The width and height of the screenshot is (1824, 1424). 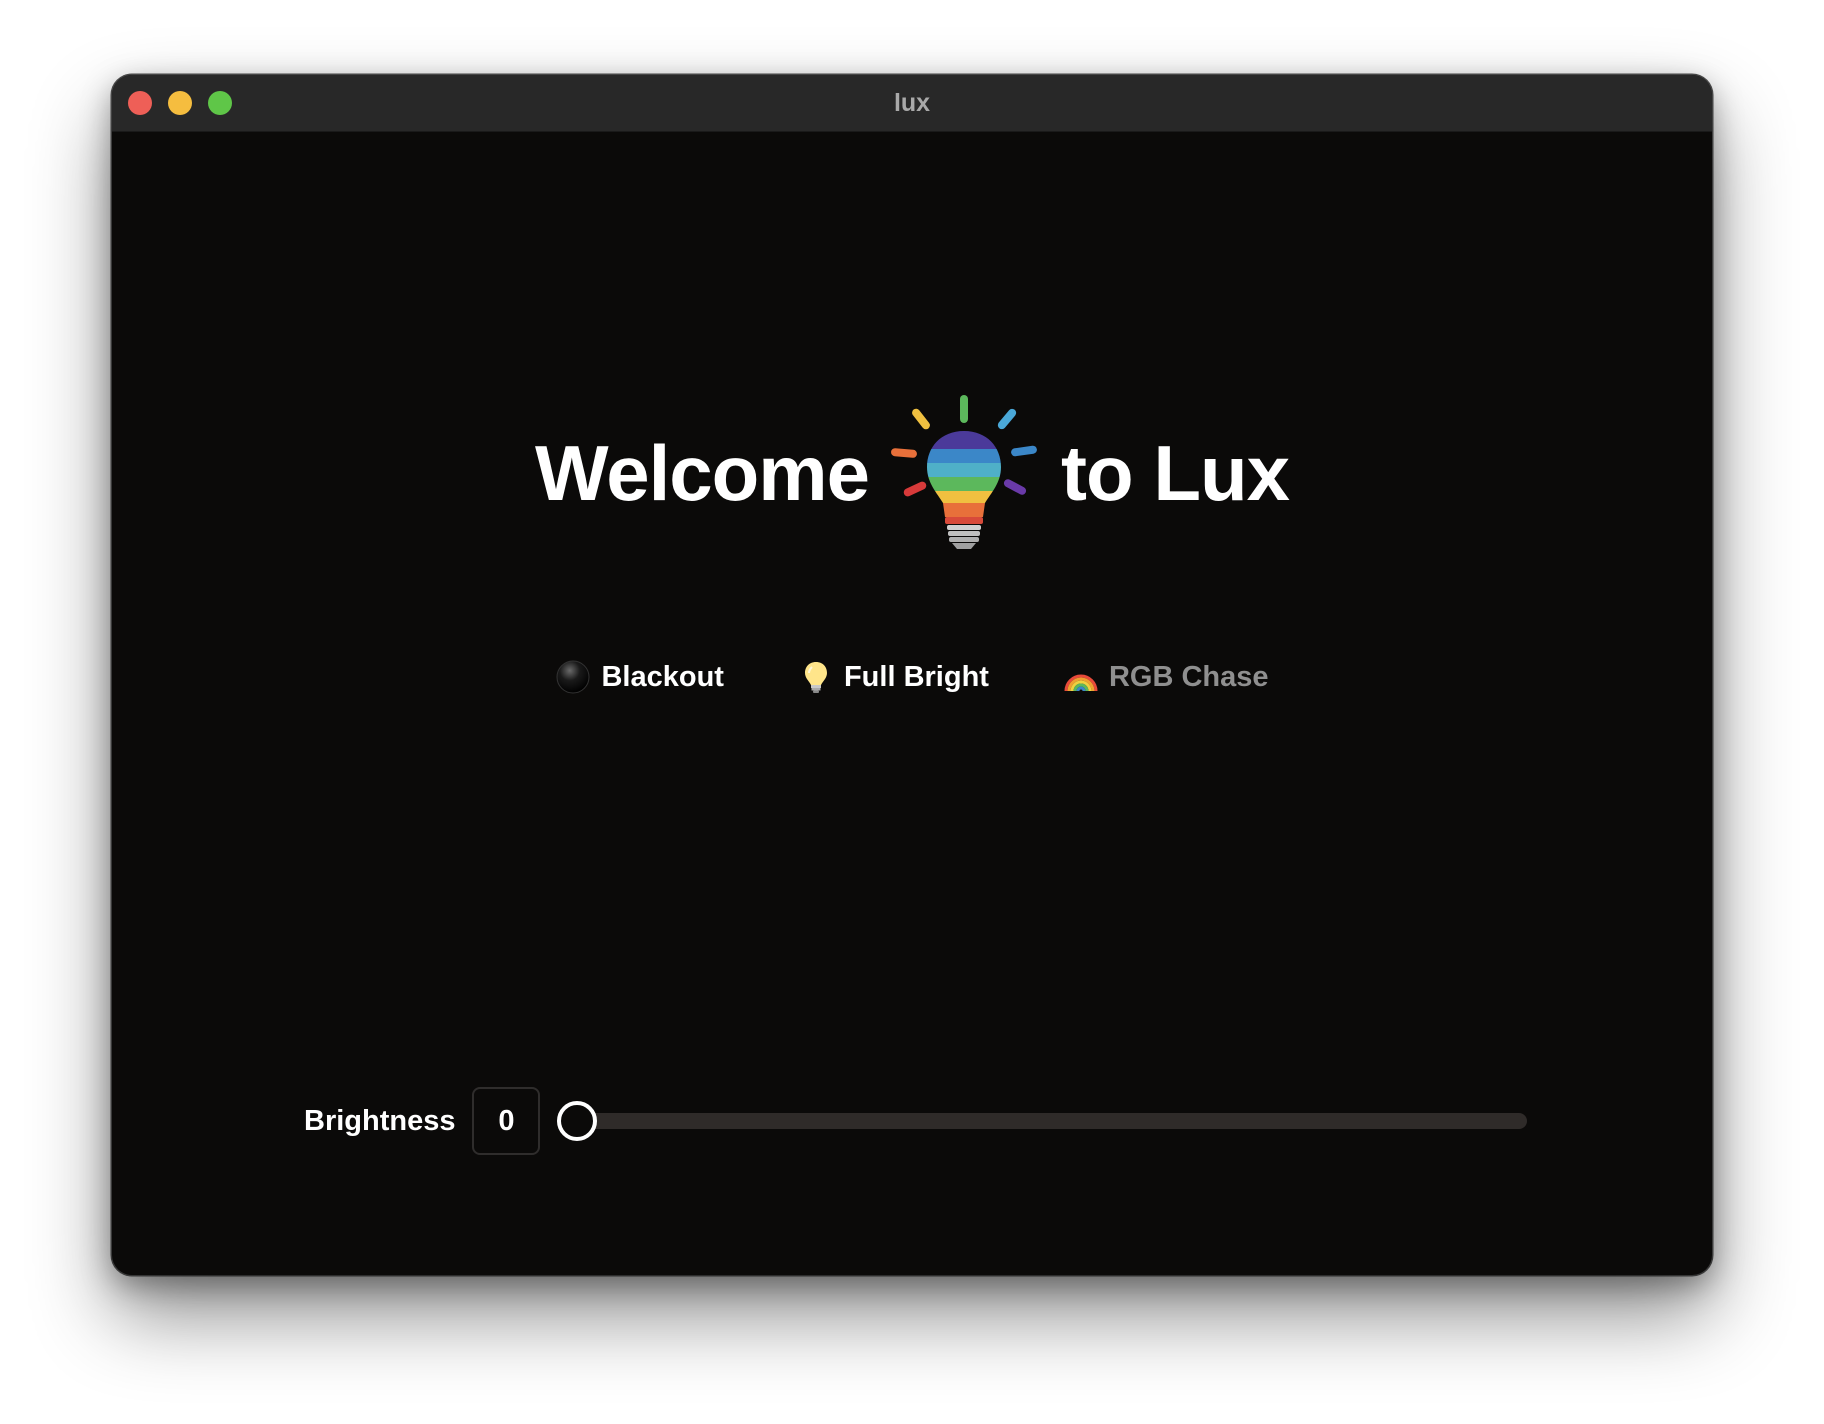 I want to click on brightness-slider-track, so click(x=1042, y=1121).